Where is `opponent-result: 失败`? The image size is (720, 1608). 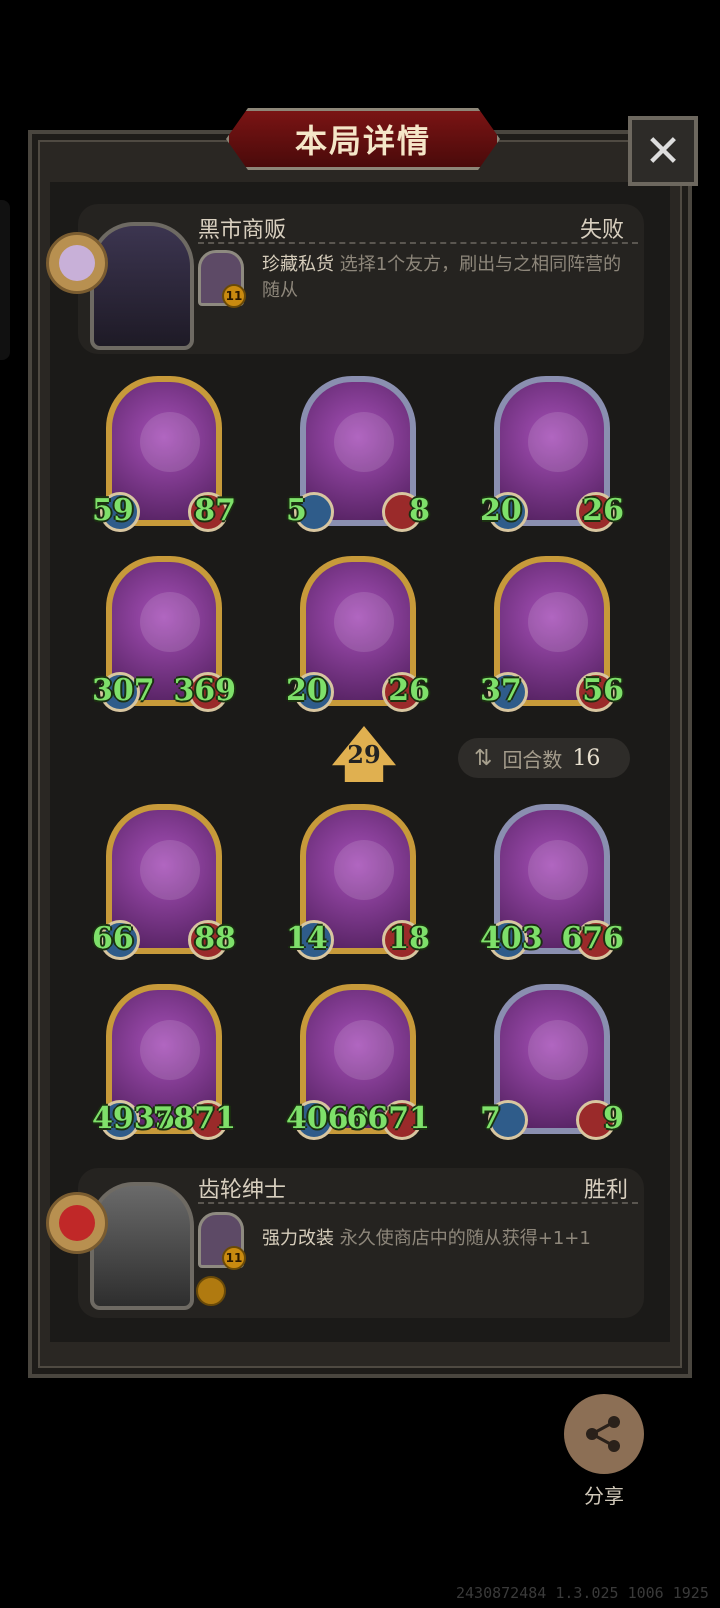
opponent-result: 失败 is located at coordinates (602, 230).